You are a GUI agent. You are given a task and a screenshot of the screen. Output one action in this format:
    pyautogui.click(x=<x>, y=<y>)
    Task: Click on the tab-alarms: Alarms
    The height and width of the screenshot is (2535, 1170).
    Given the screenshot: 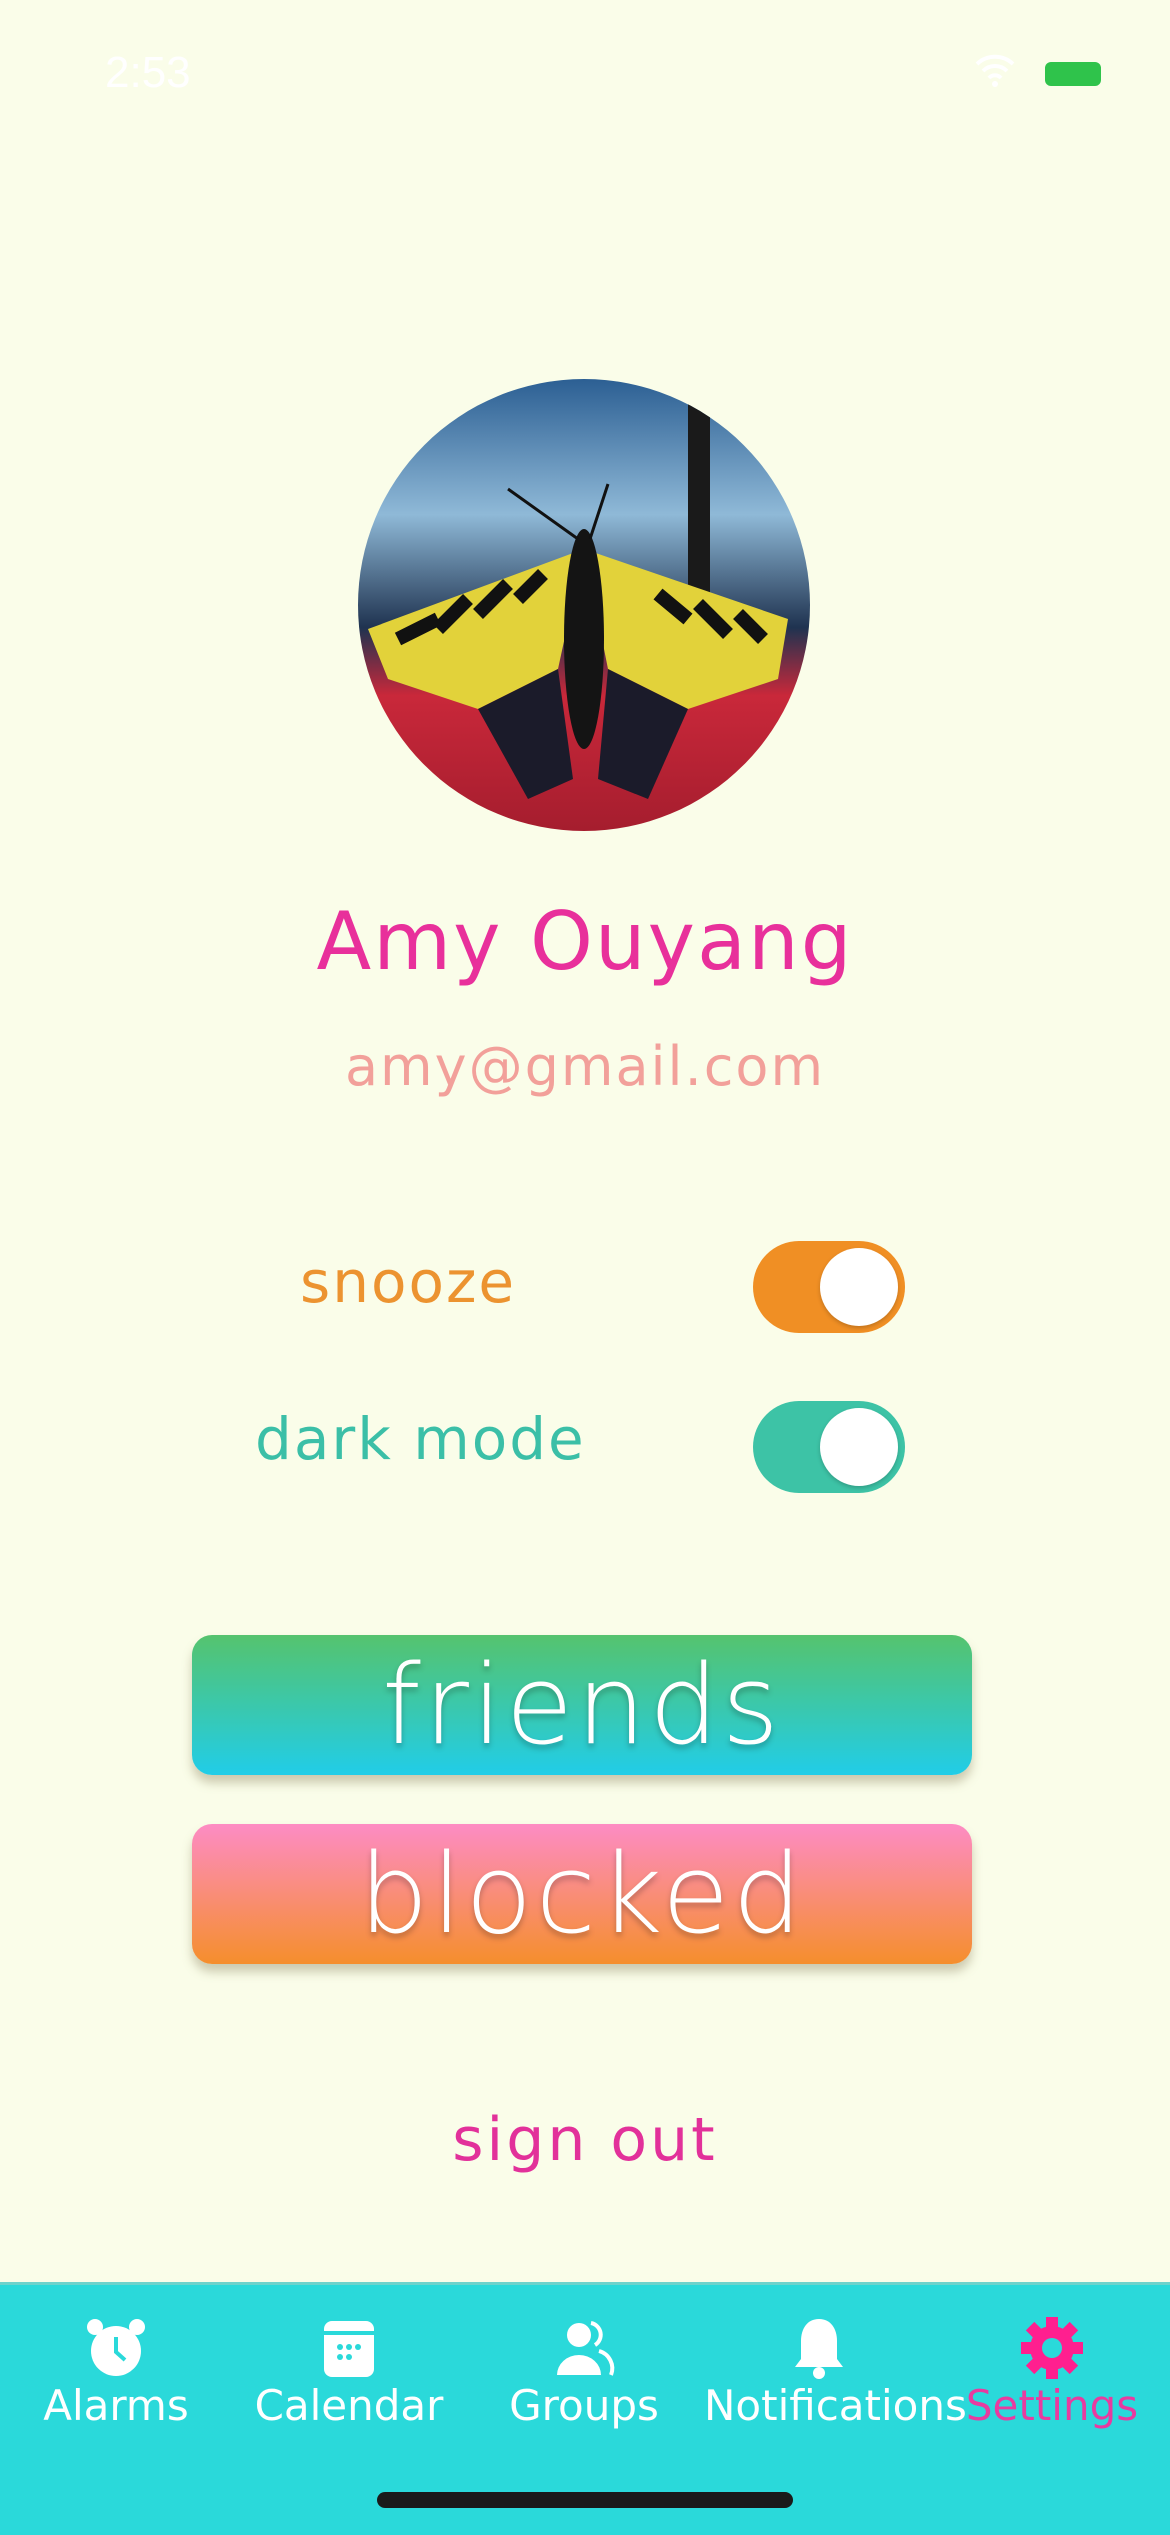 What is the action you would take?
    pyautogui.click(x=116, y=2372)
    